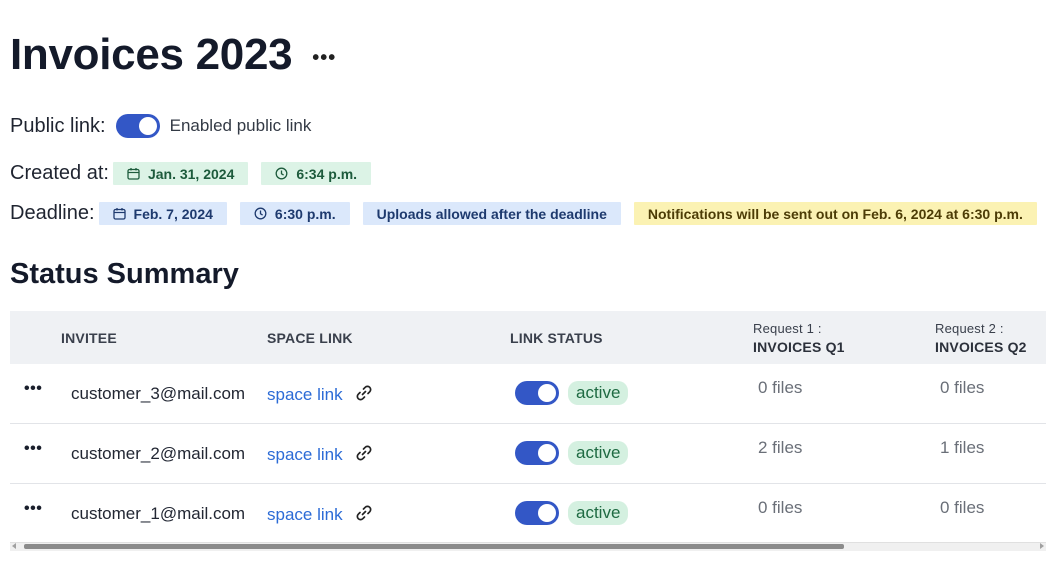 This screenshot has width=1046, height=585. Describe the element at coordinates (787, 328) in the screenshot. I see `request-1-prefix: Request 1 :` at that location.